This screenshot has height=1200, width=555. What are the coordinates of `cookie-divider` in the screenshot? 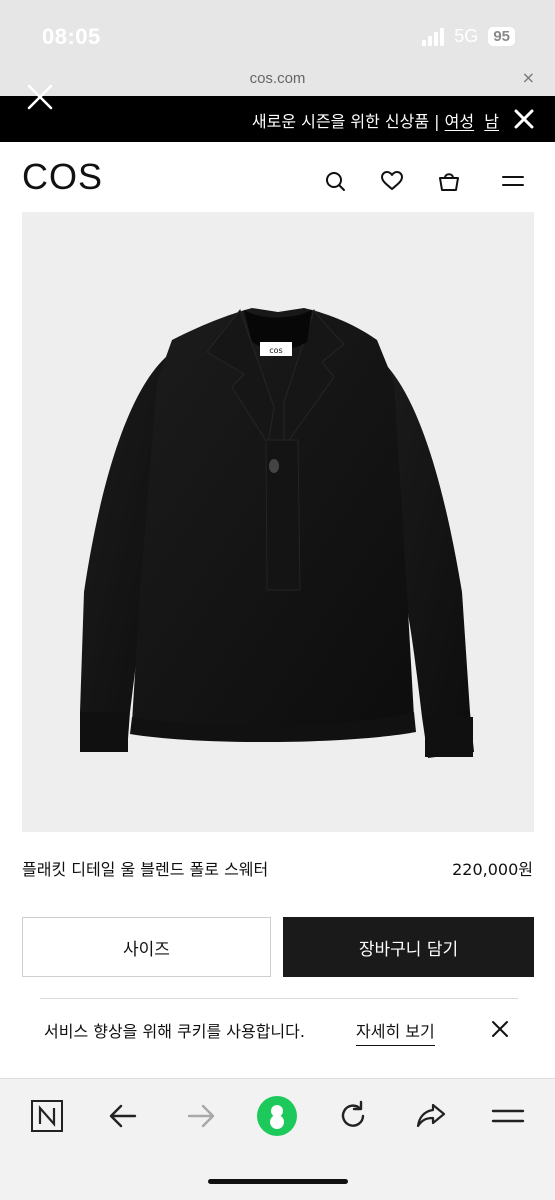 It's located at (279, 998).